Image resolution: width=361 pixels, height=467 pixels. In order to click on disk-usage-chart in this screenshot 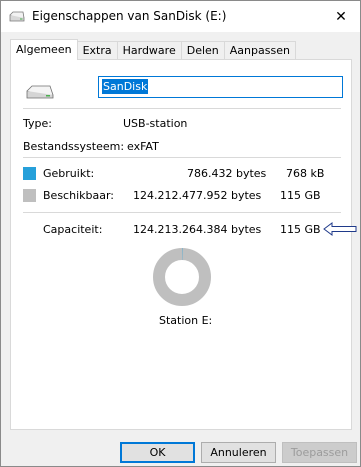, I will do `click(182, 277)`.